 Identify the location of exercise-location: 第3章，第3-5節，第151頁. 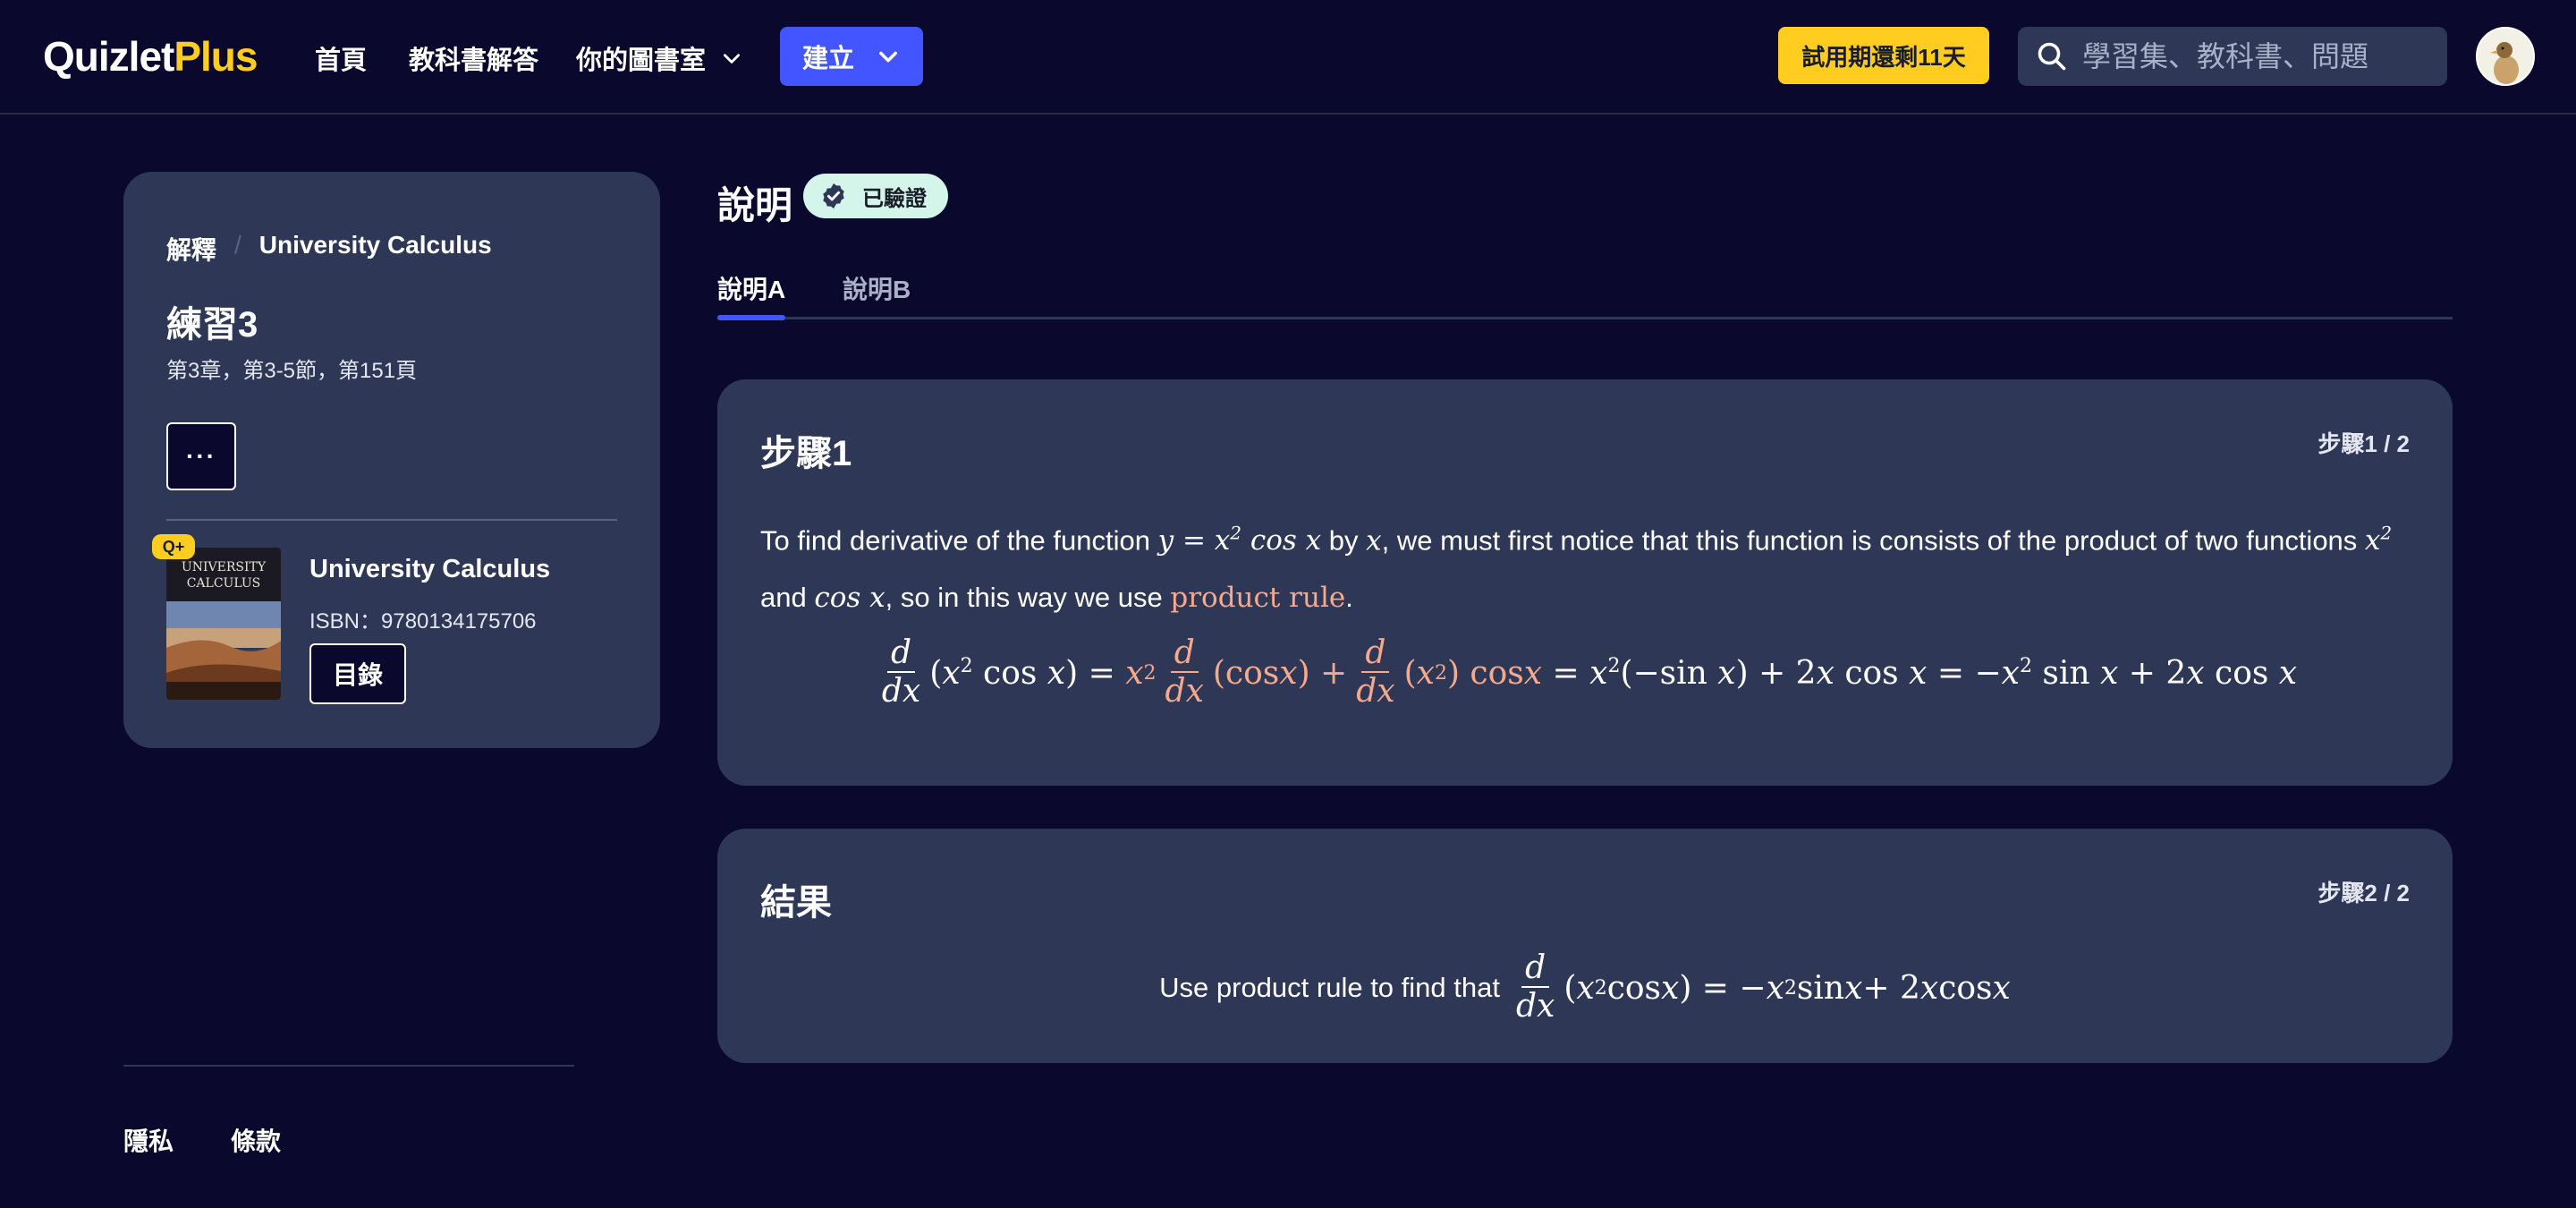
(292, 371).